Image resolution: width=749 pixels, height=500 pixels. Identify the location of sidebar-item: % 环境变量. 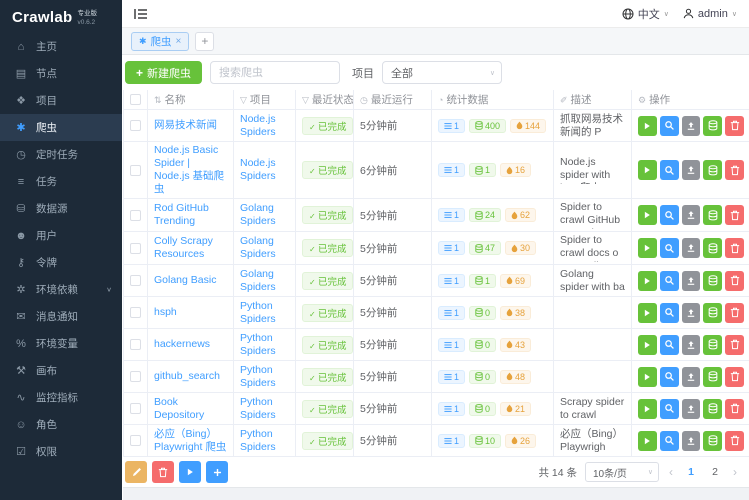
(61, 343).